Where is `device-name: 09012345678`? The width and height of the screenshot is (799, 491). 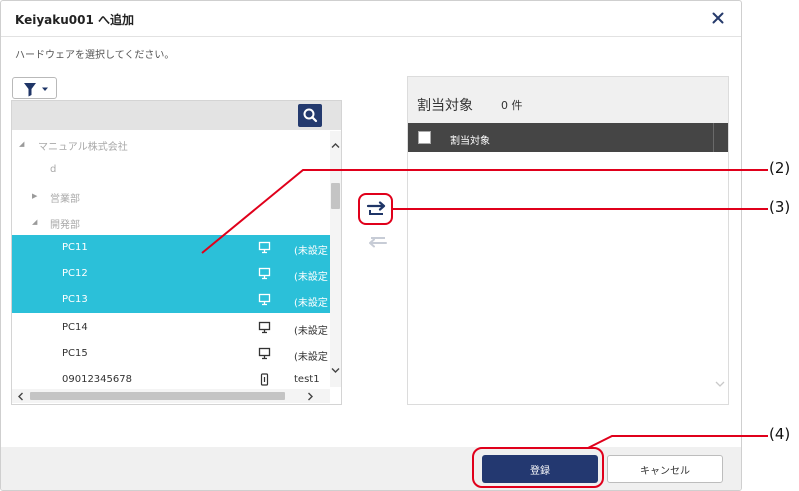
device-name: 09012345678 is located at coordinates (97, 379).